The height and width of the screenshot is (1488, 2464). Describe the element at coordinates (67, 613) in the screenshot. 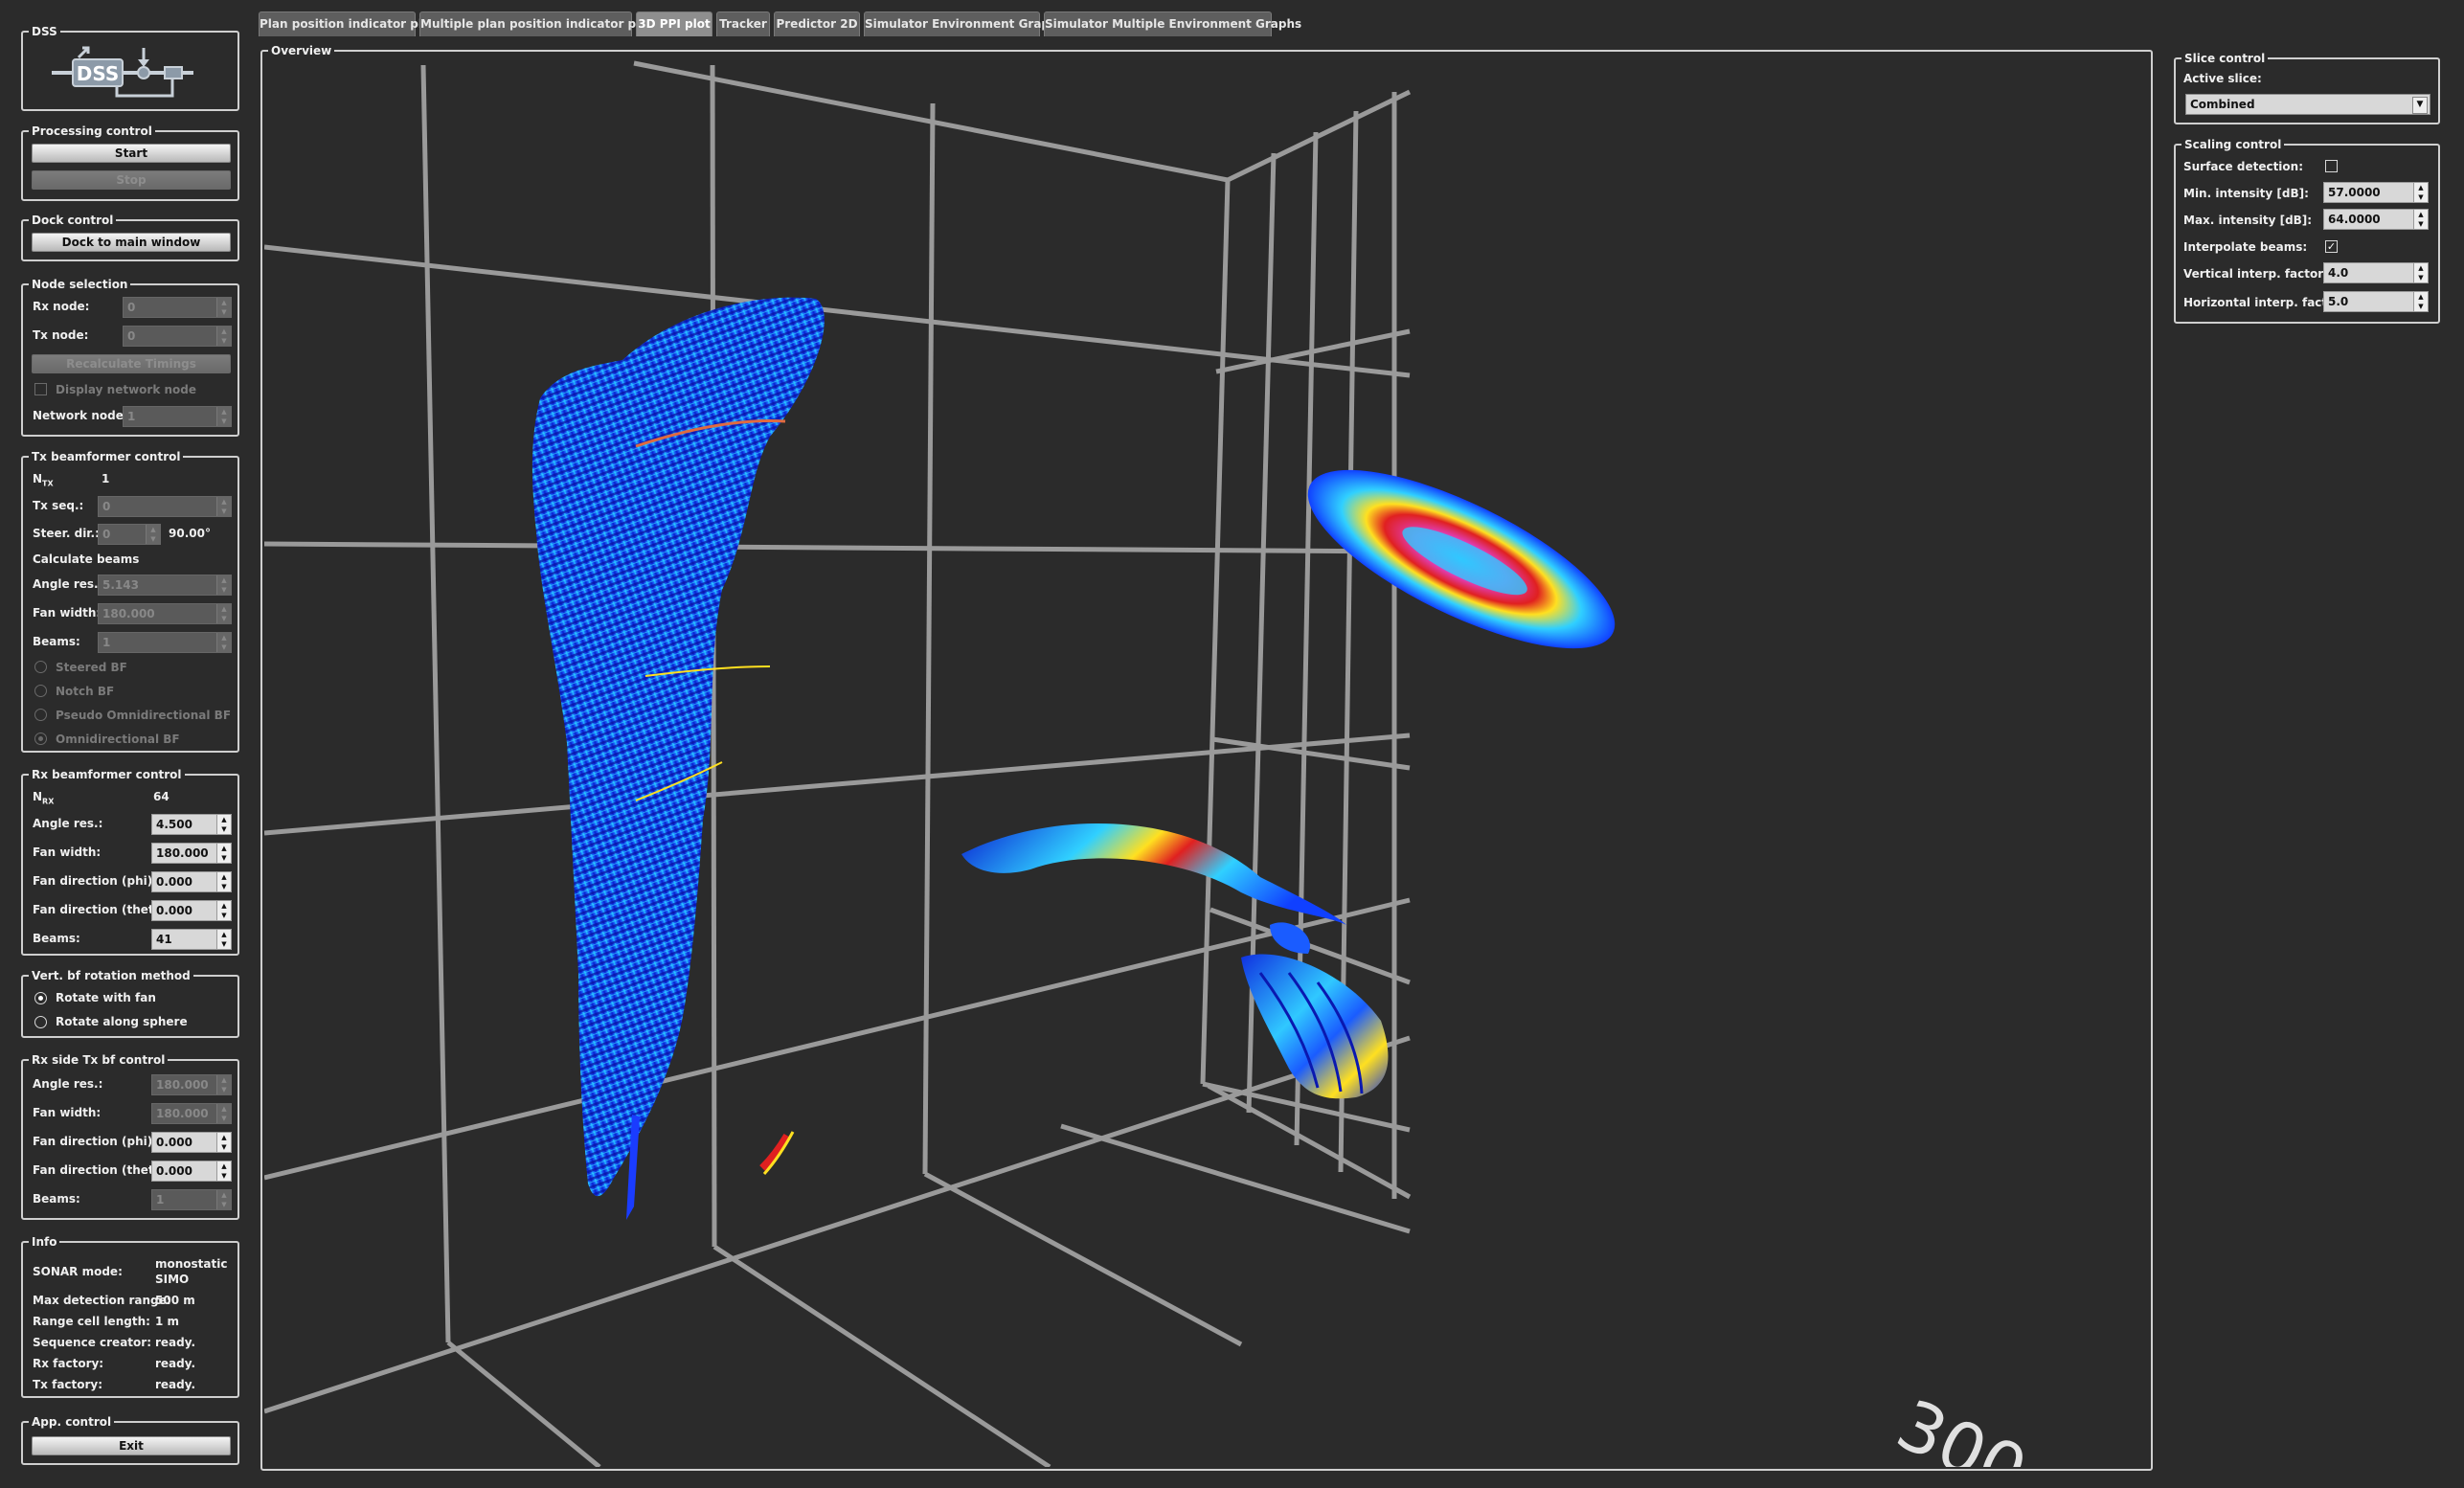

I see `tx-fan-width-label: Fan width:` at that location.